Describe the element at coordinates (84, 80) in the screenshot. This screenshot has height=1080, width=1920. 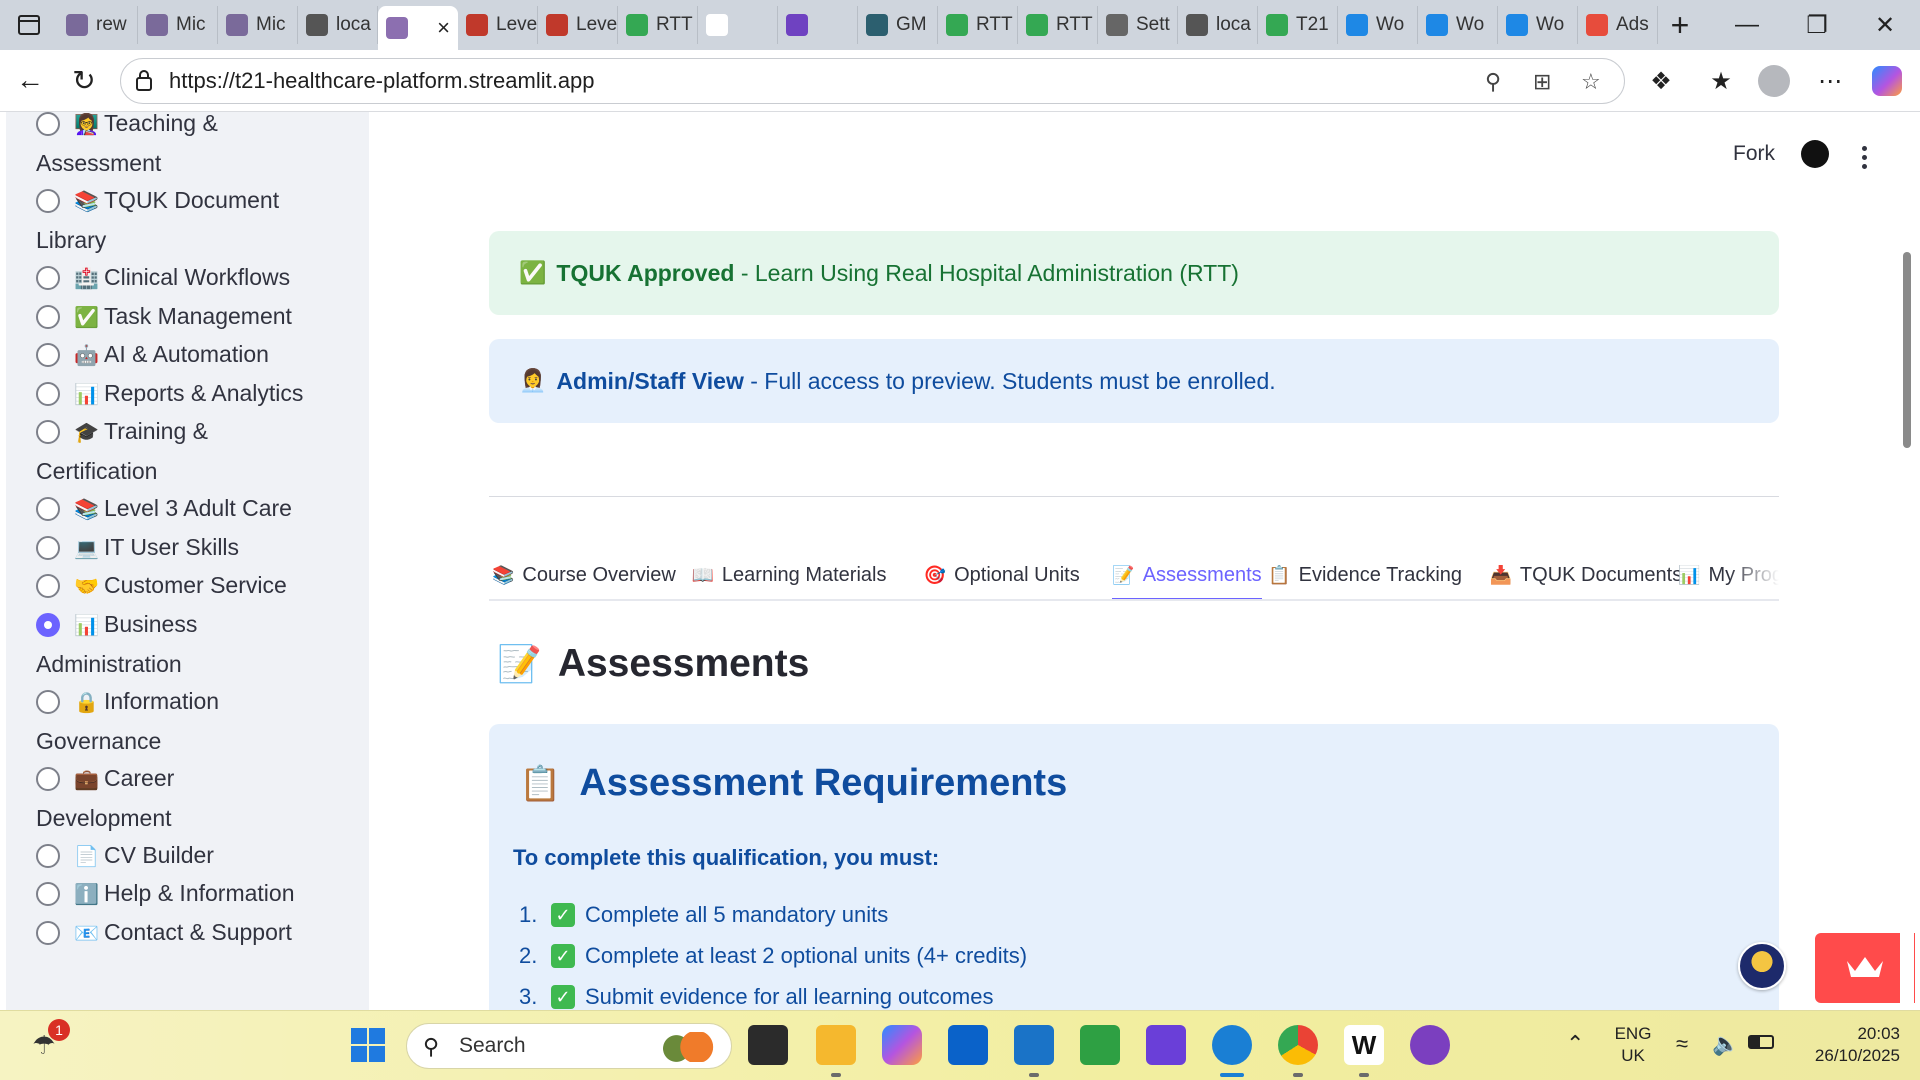
I see `refresh-icon: ↻` at that location.